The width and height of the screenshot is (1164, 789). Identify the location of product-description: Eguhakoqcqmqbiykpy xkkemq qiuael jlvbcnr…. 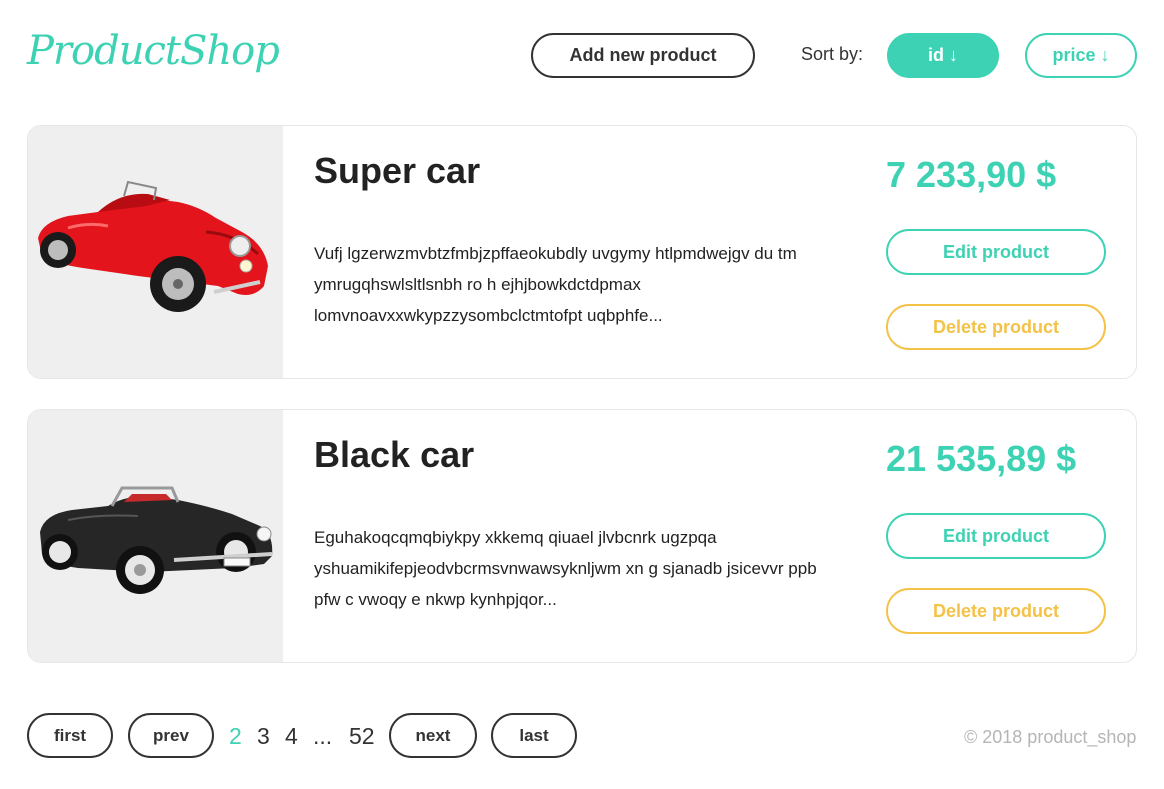
(565, 568).